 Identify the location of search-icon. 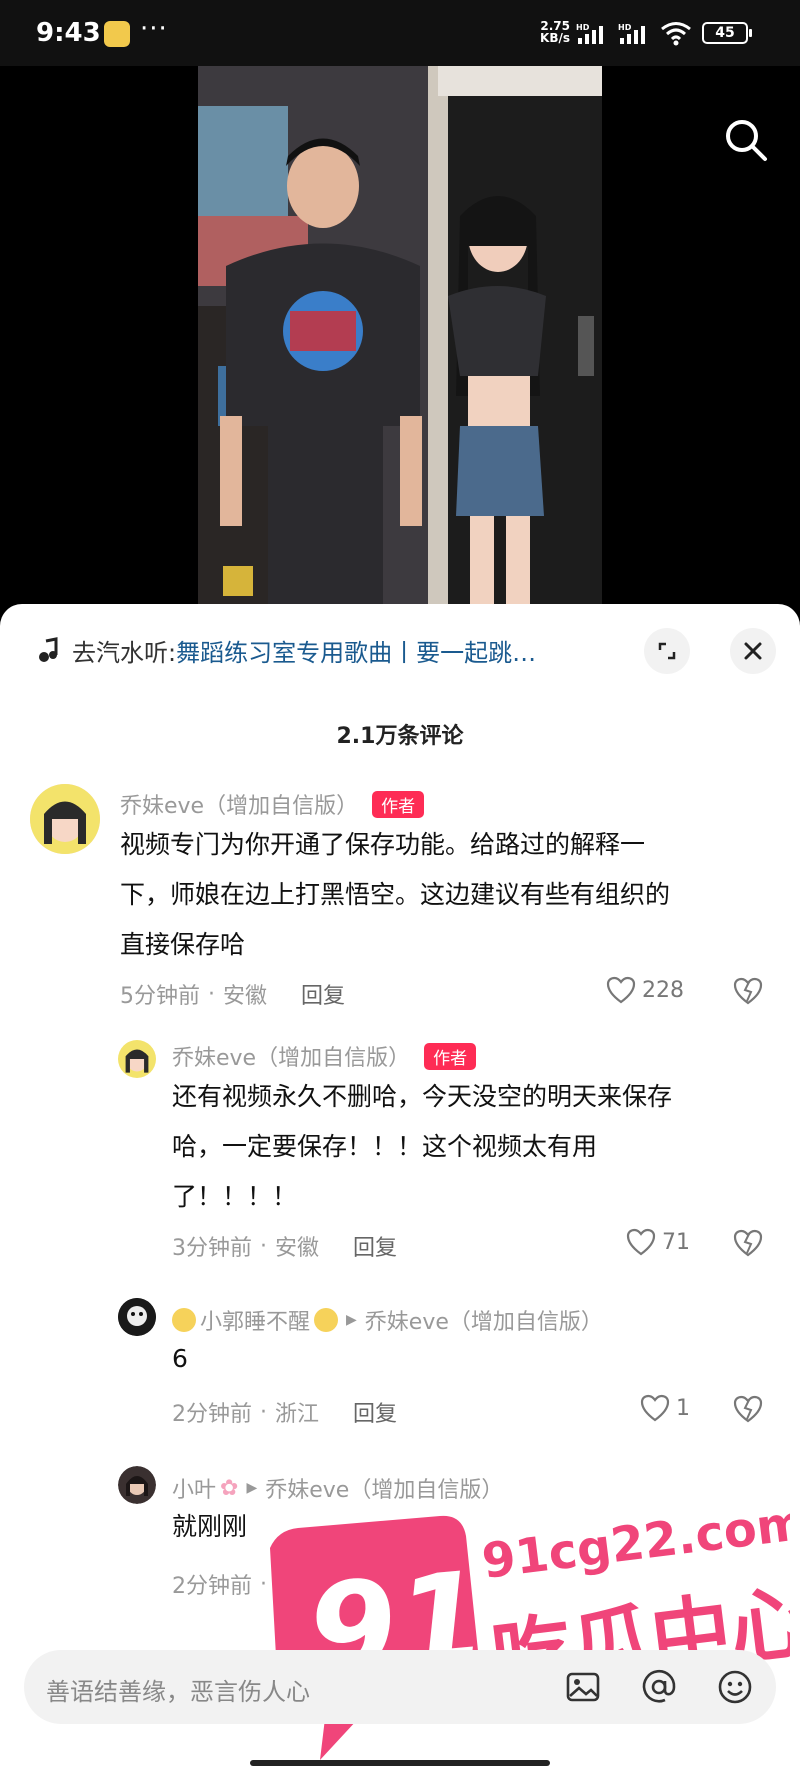
(746, 140).